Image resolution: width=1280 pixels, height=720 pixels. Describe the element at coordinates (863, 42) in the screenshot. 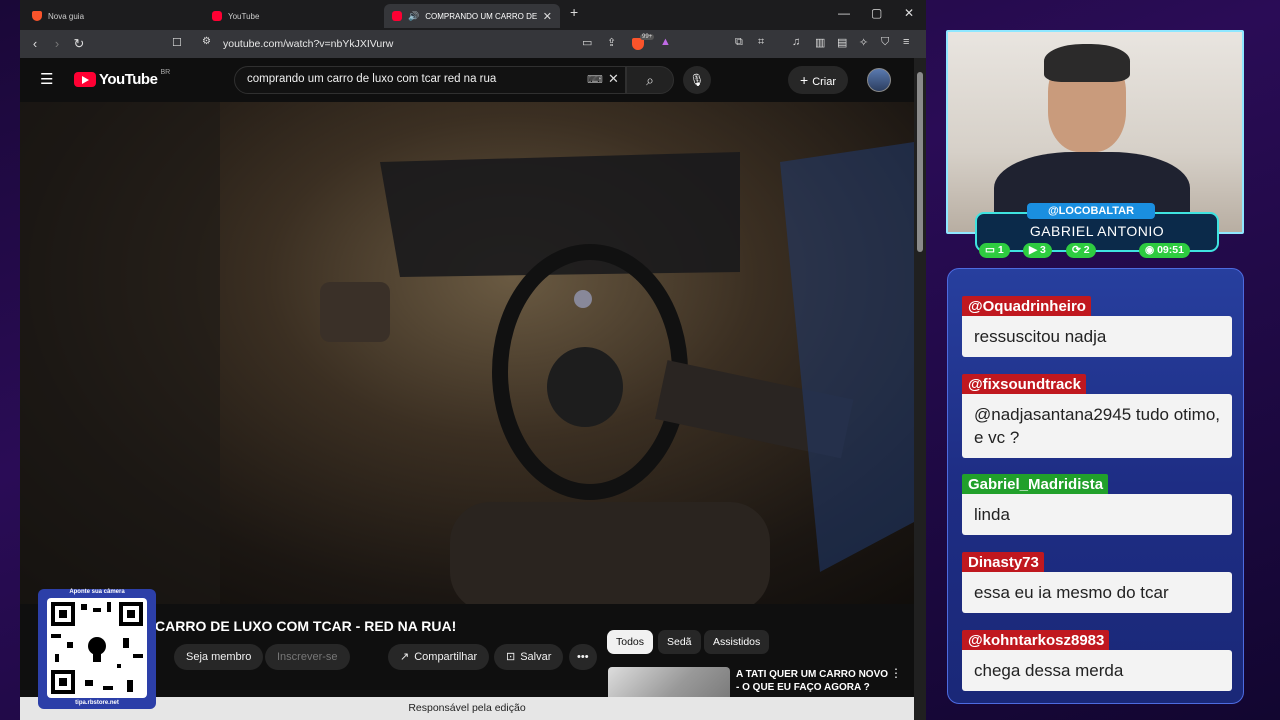

I see `leo-icon: ✧` at that location.